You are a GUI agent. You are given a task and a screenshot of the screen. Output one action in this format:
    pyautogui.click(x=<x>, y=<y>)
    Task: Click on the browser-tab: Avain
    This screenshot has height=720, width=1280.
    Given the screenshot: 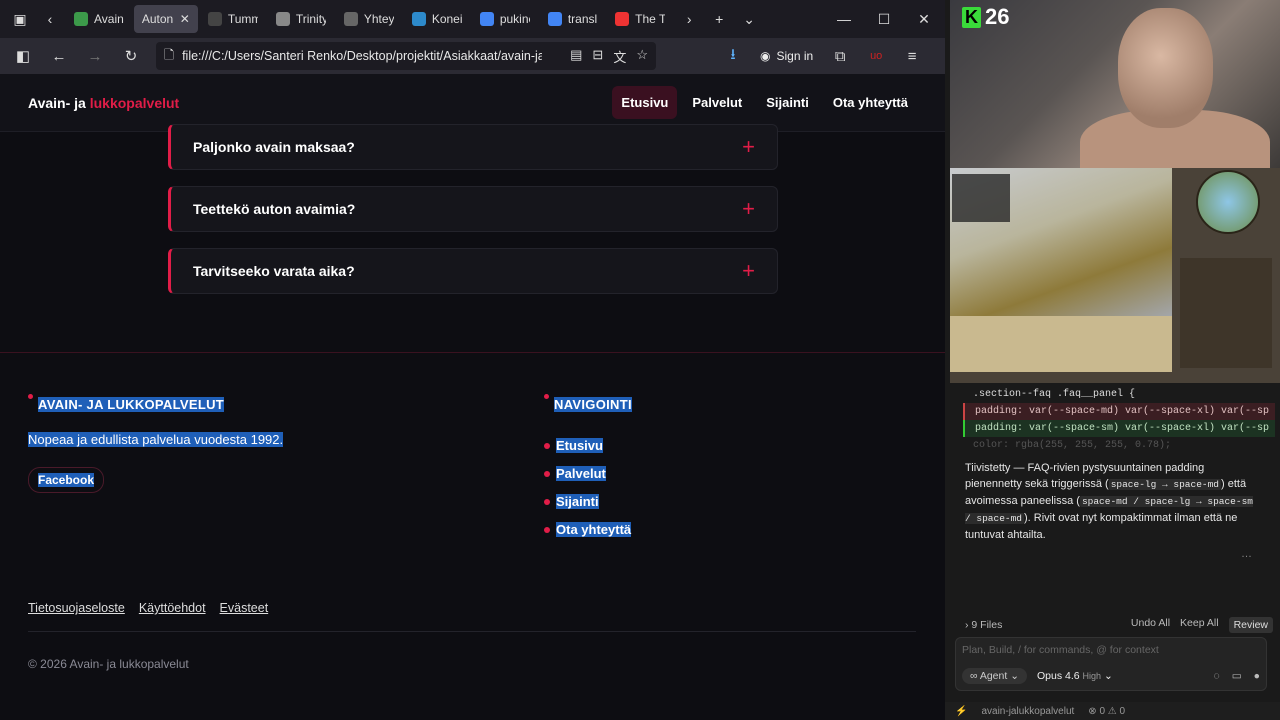 What is the action you would take?
    pyautogui.click(x=99, y=19)
    